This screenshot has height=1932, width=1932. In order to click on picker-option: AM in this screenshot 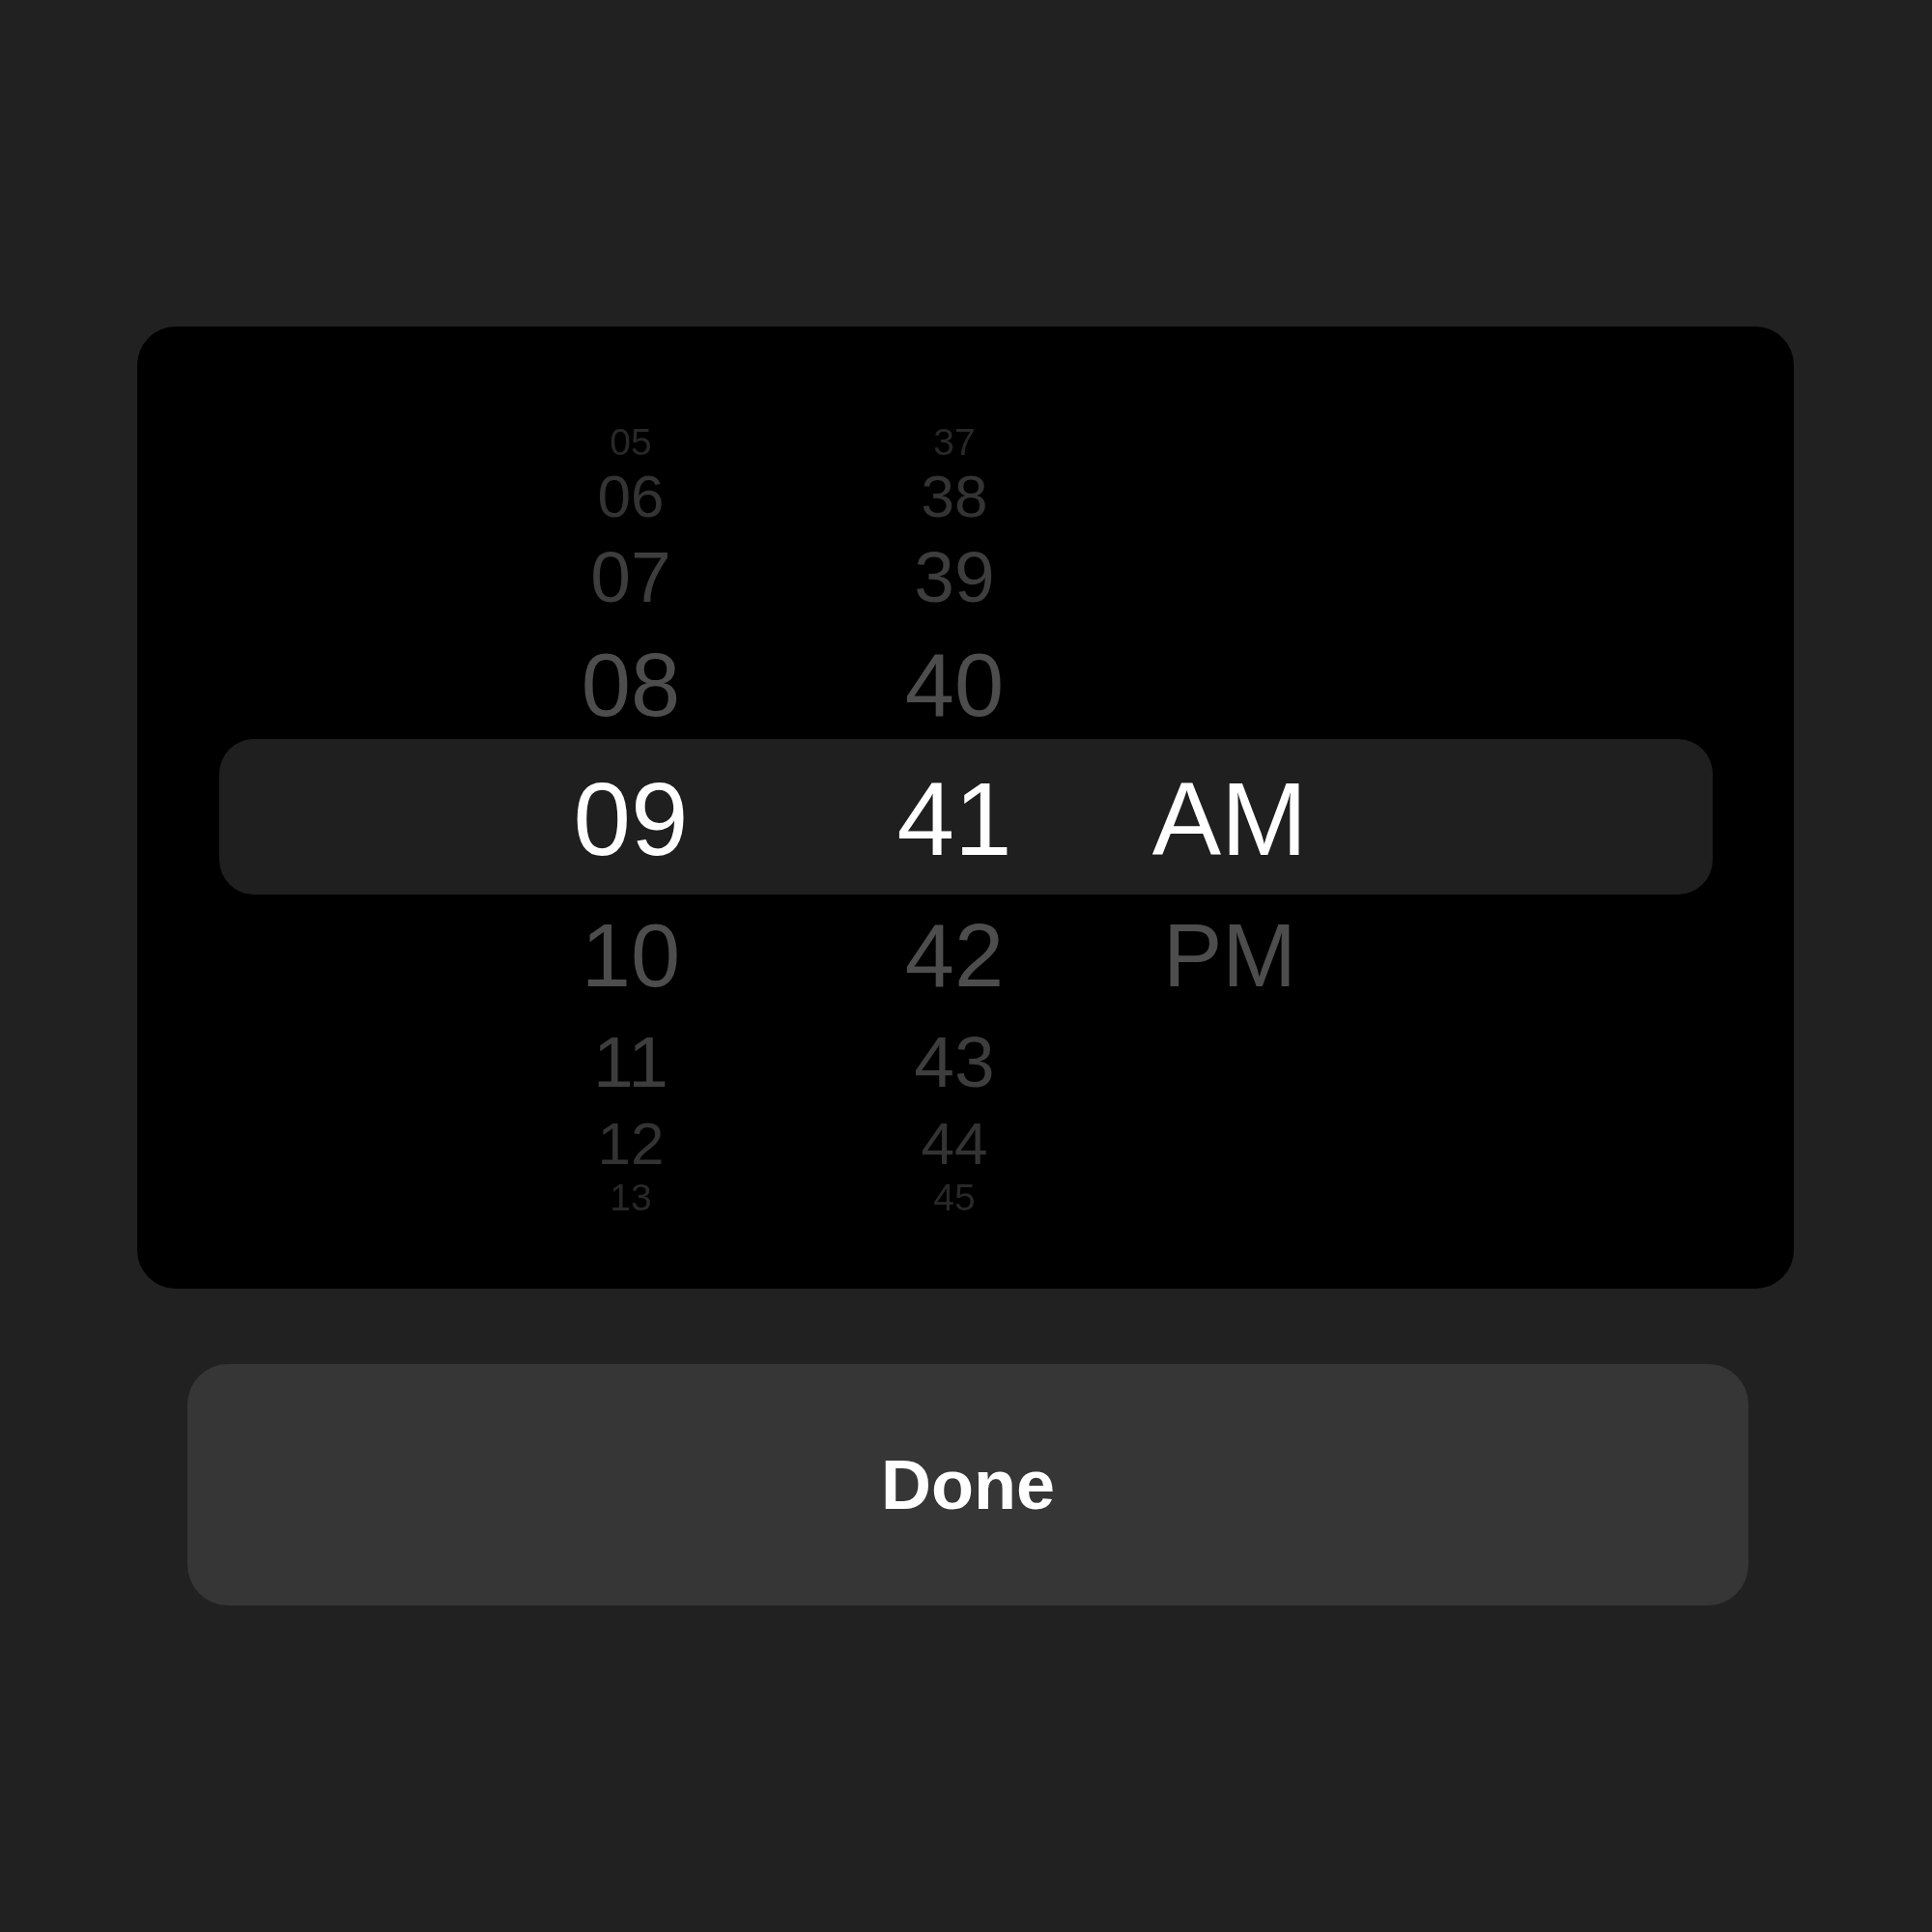, I will do `click(1229, 819)`.